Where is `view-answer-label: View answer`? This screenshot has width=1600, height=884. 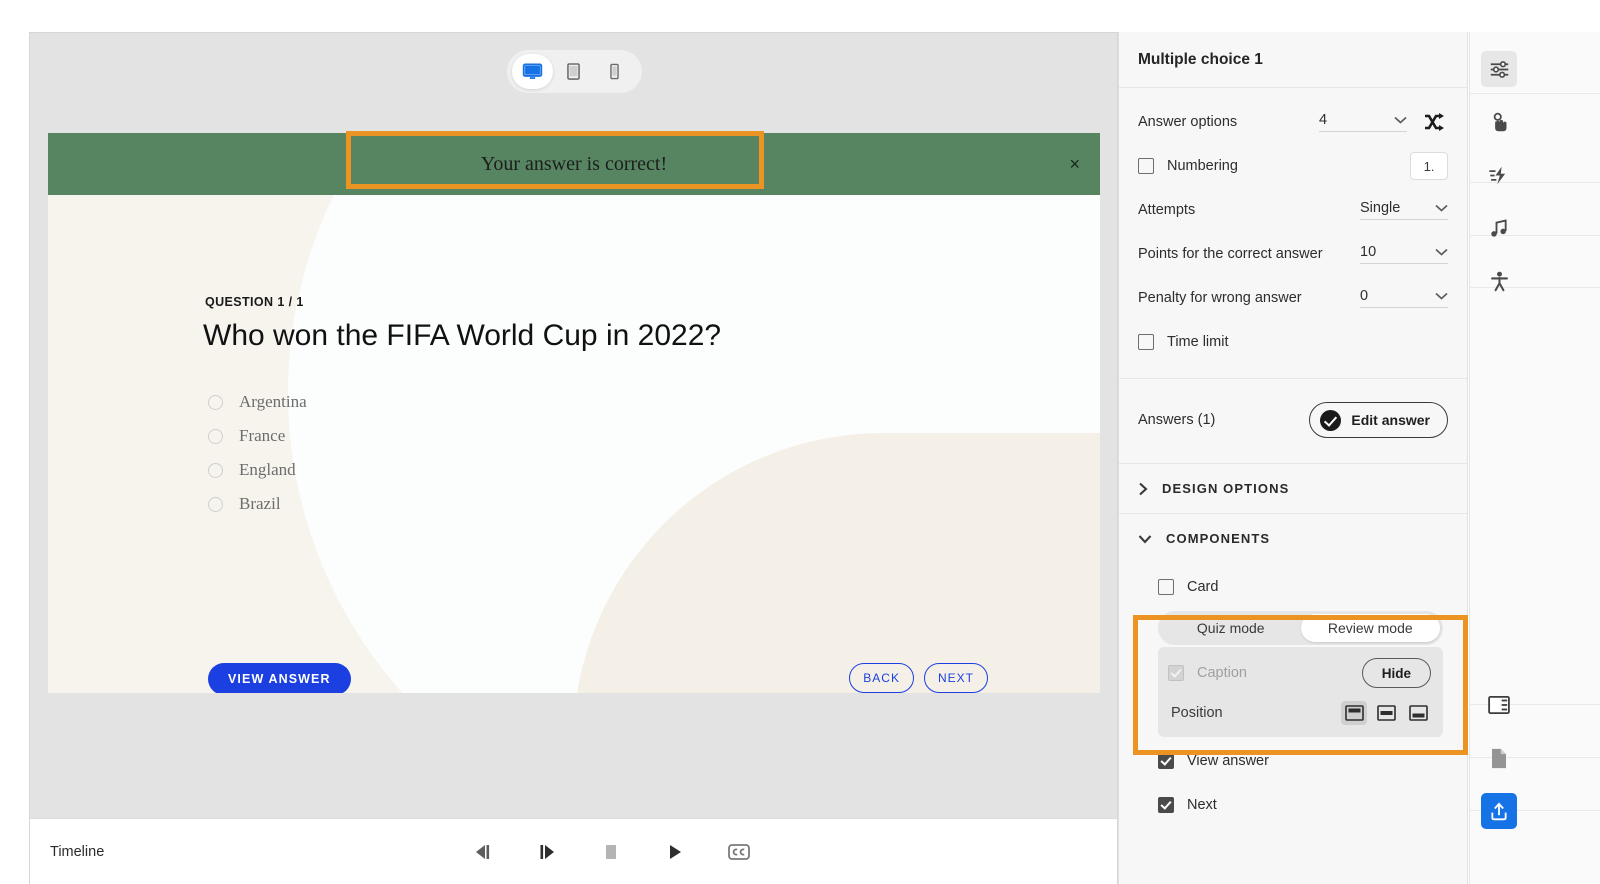
view-answer-label: View answer is located at coordinates (1228, 761).